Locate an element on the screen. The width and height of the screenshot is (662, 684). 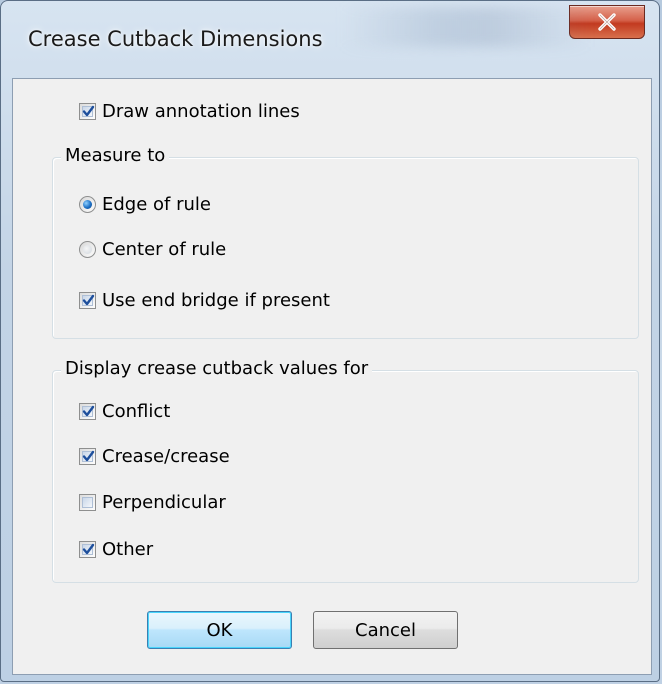
center-of-rule-label: Center of rule is located at coordinates (164, 249).